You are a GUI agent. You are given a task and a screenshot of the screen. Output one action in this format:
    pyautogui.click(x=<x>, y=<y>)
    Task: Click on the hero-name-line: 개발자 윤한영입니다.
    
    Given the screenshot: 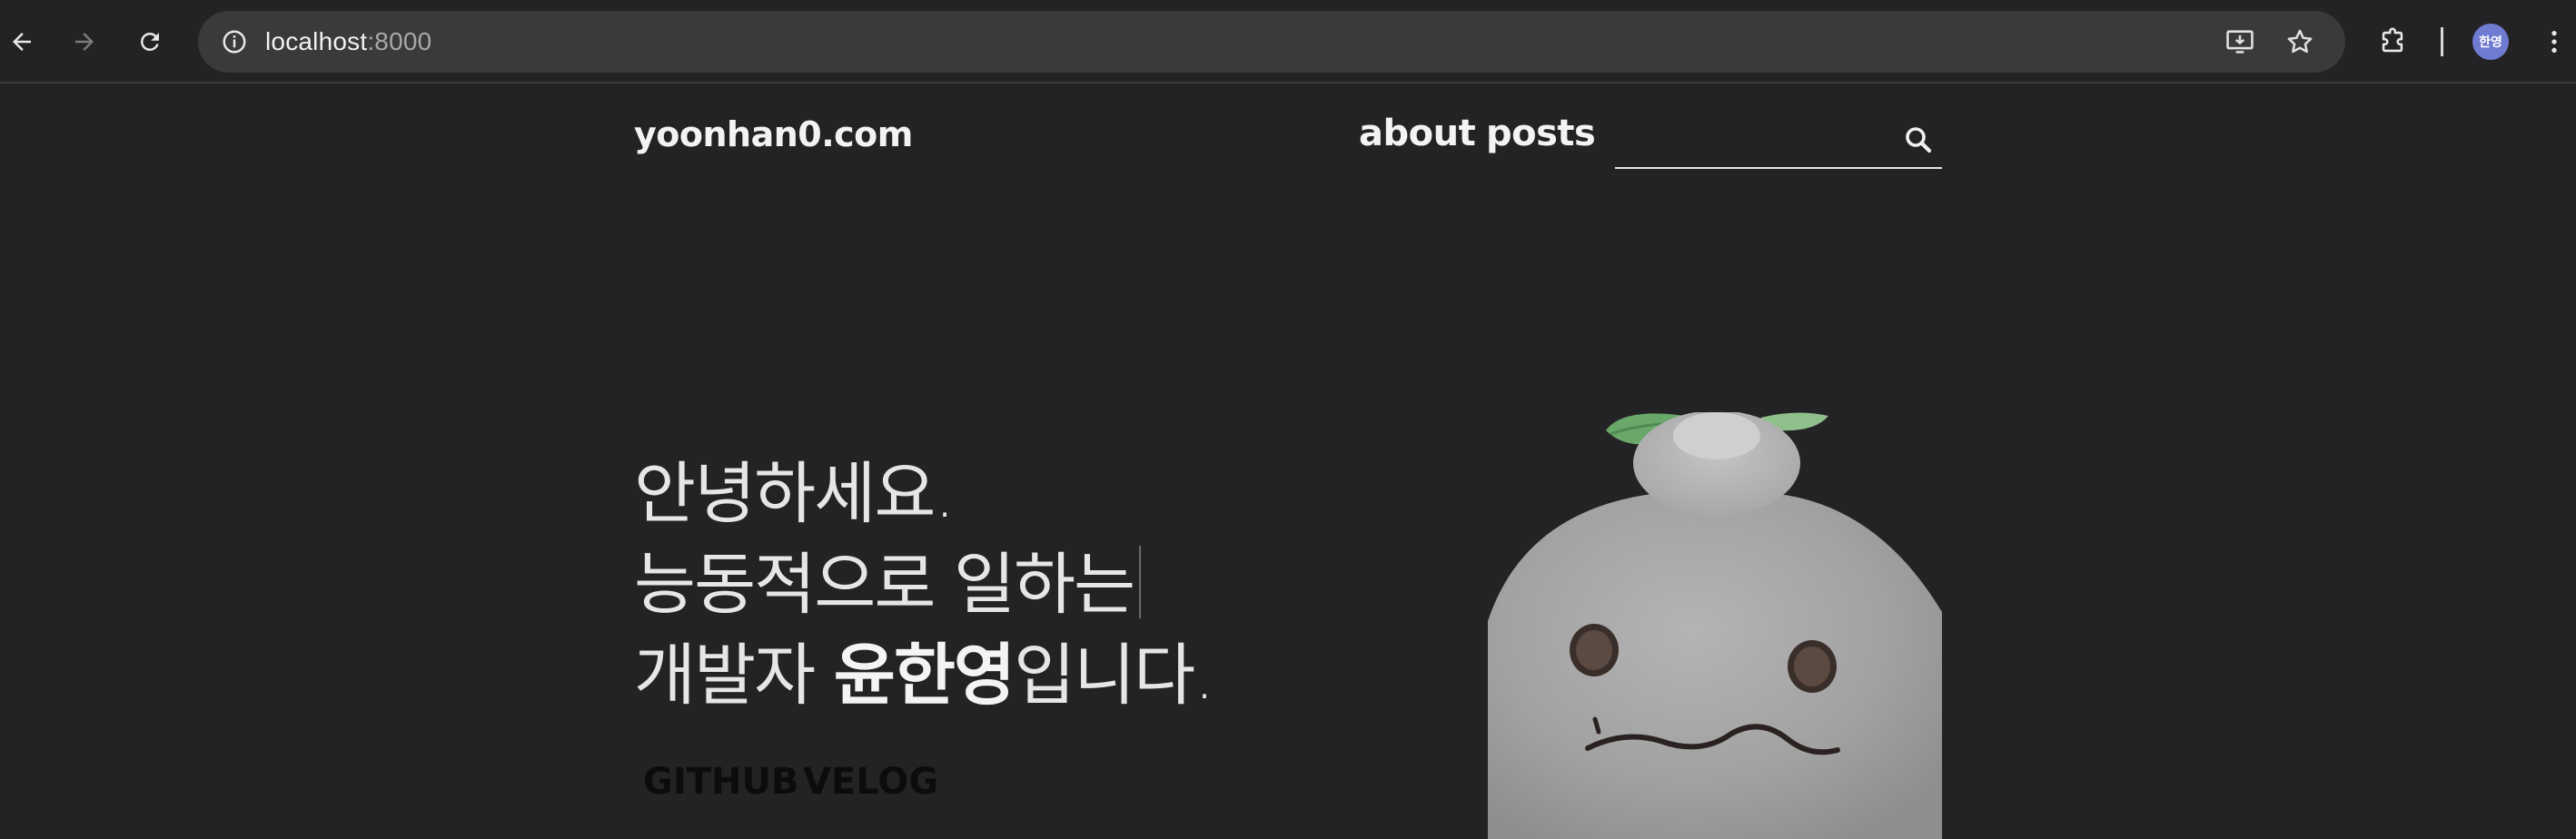 What is the action you would take?
    pyautogui.click(x=924, y=675)
    